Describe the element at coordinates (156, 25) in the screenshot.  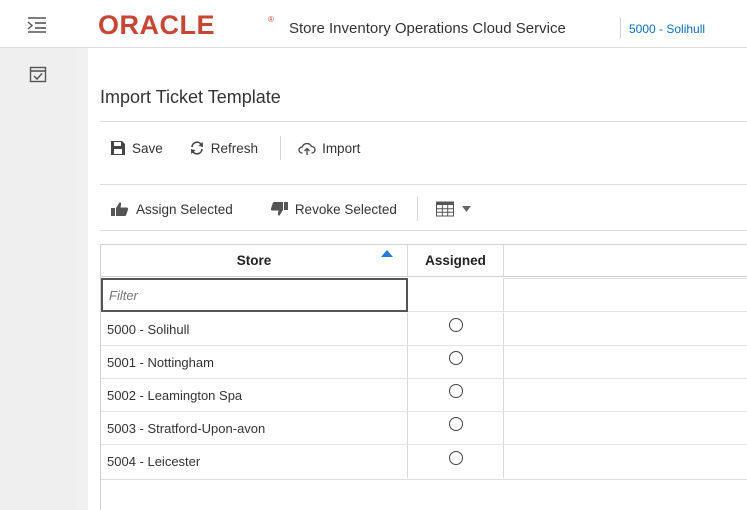
I see `oracle-logo: ORACLE` at that location.